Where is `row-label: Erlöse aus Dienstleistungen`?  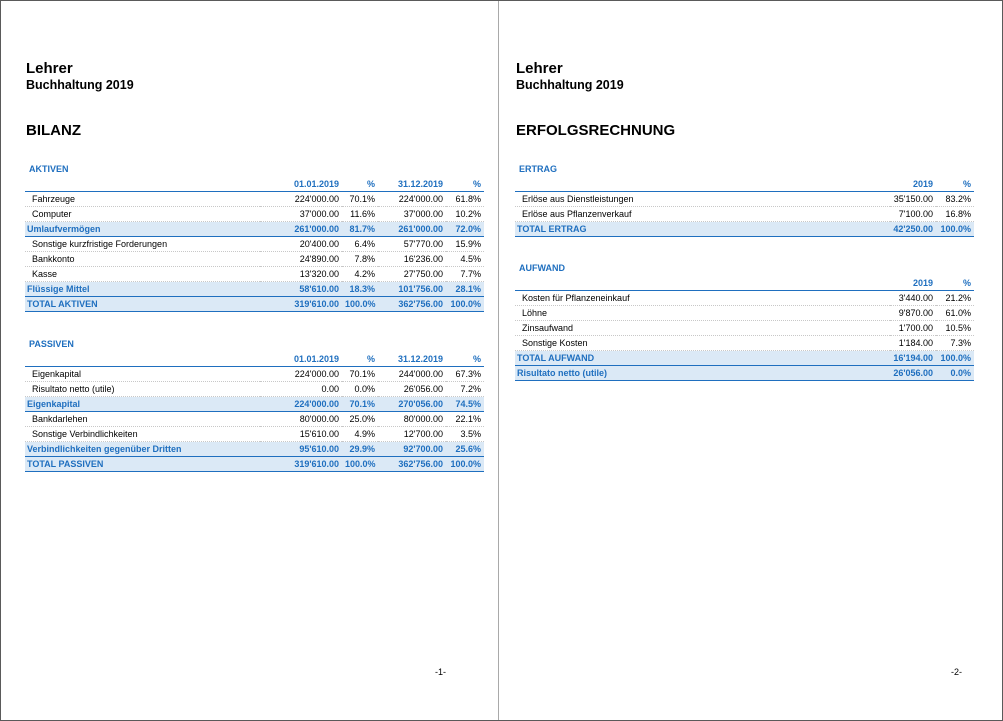
row-label: Erlöse aus Dienstleistungen is located at coordinates (702, 199).